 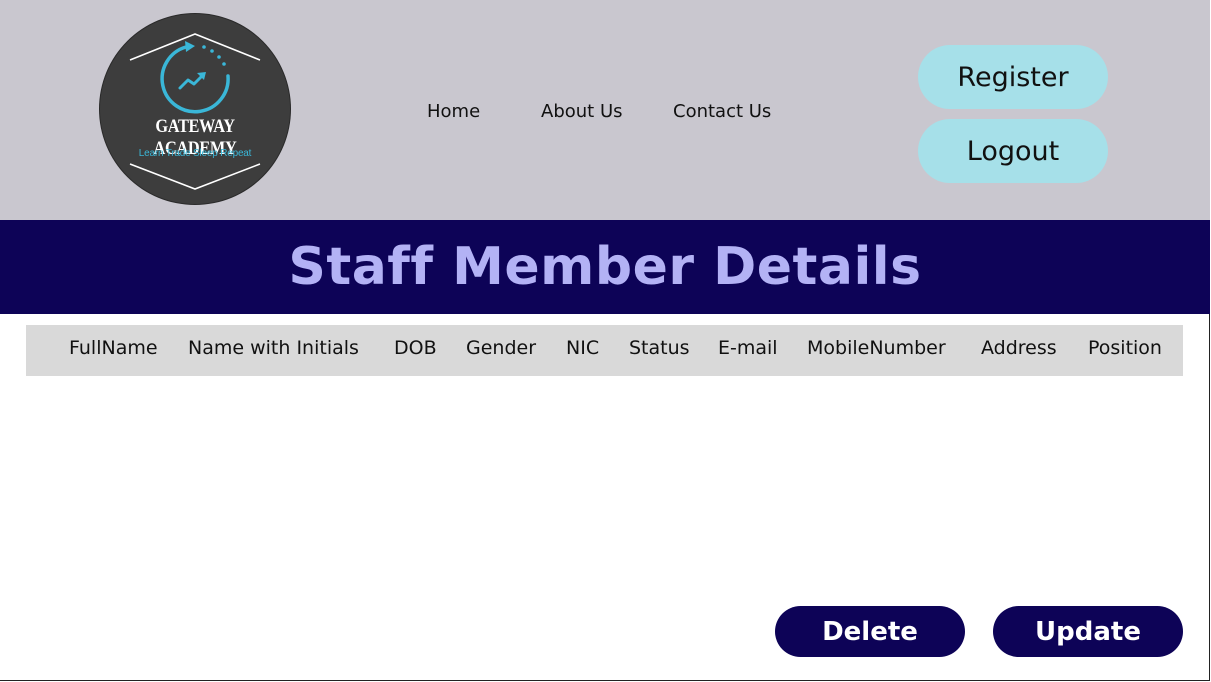 What do you see at coordinates (1013, 151) in the screenshot?
I see `logout-button: Logout` at bounding box center [1013, 151].